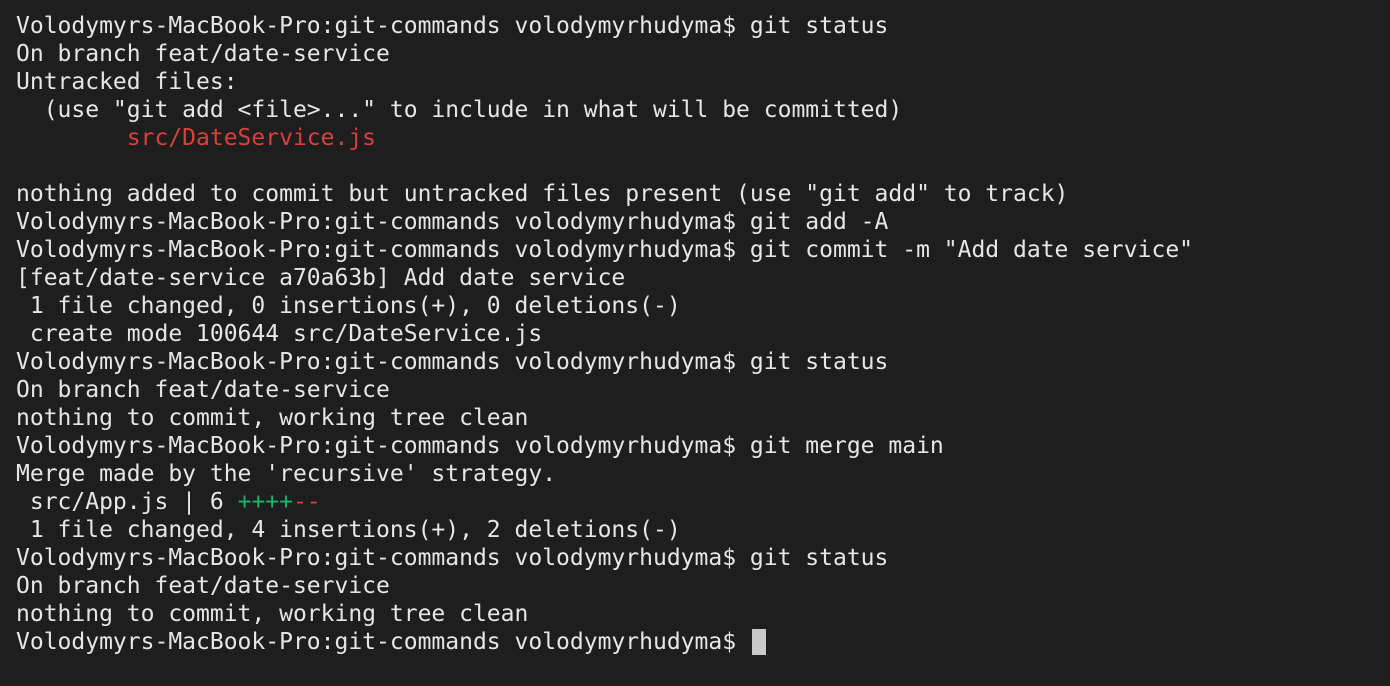  I want to click on terminal-line: Merge made by the 'recursive' strategy., so click(695, 474).